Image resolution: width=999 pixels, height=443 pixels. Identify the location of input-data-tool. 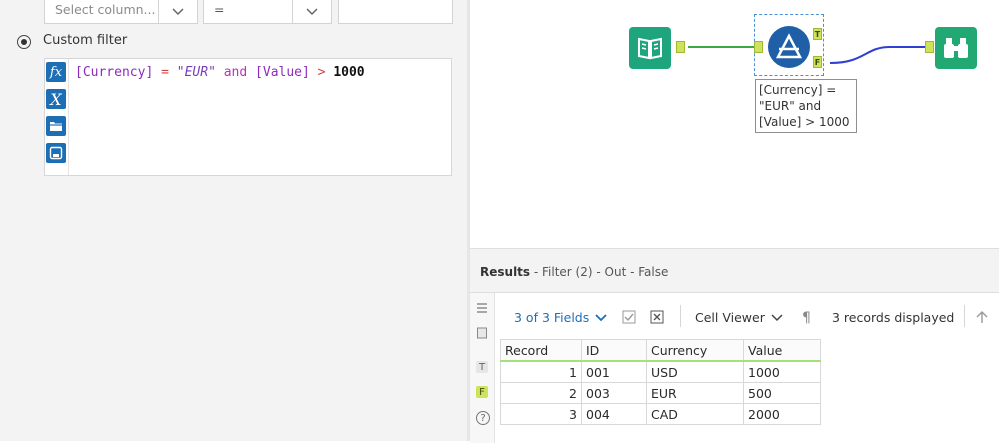
(650, 48).